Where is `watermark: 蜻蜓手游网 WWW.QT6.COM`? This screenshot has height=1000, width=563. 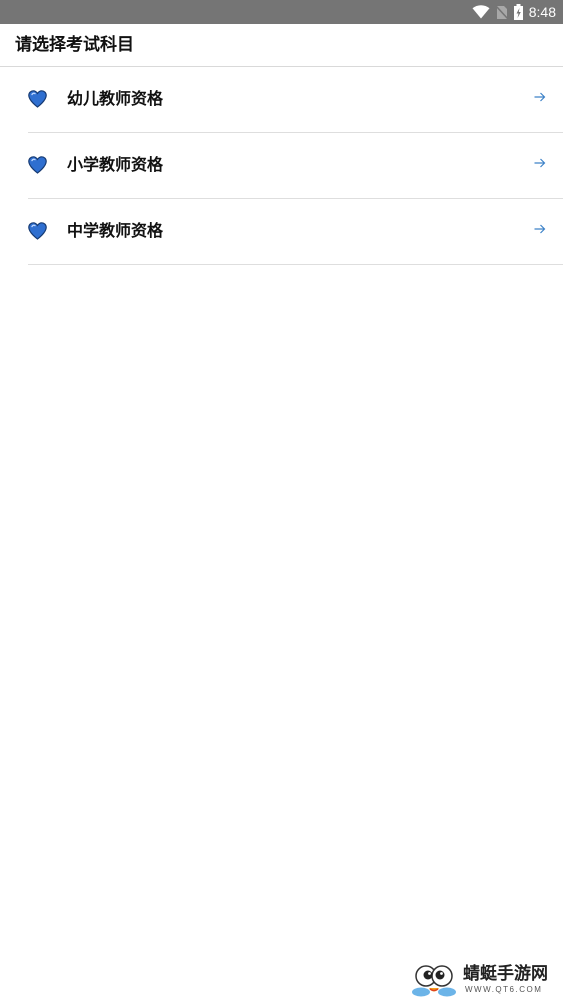
watermark: 蜻蜓手游网 WWW.QT6.COM is located at coordinates (484, 980).